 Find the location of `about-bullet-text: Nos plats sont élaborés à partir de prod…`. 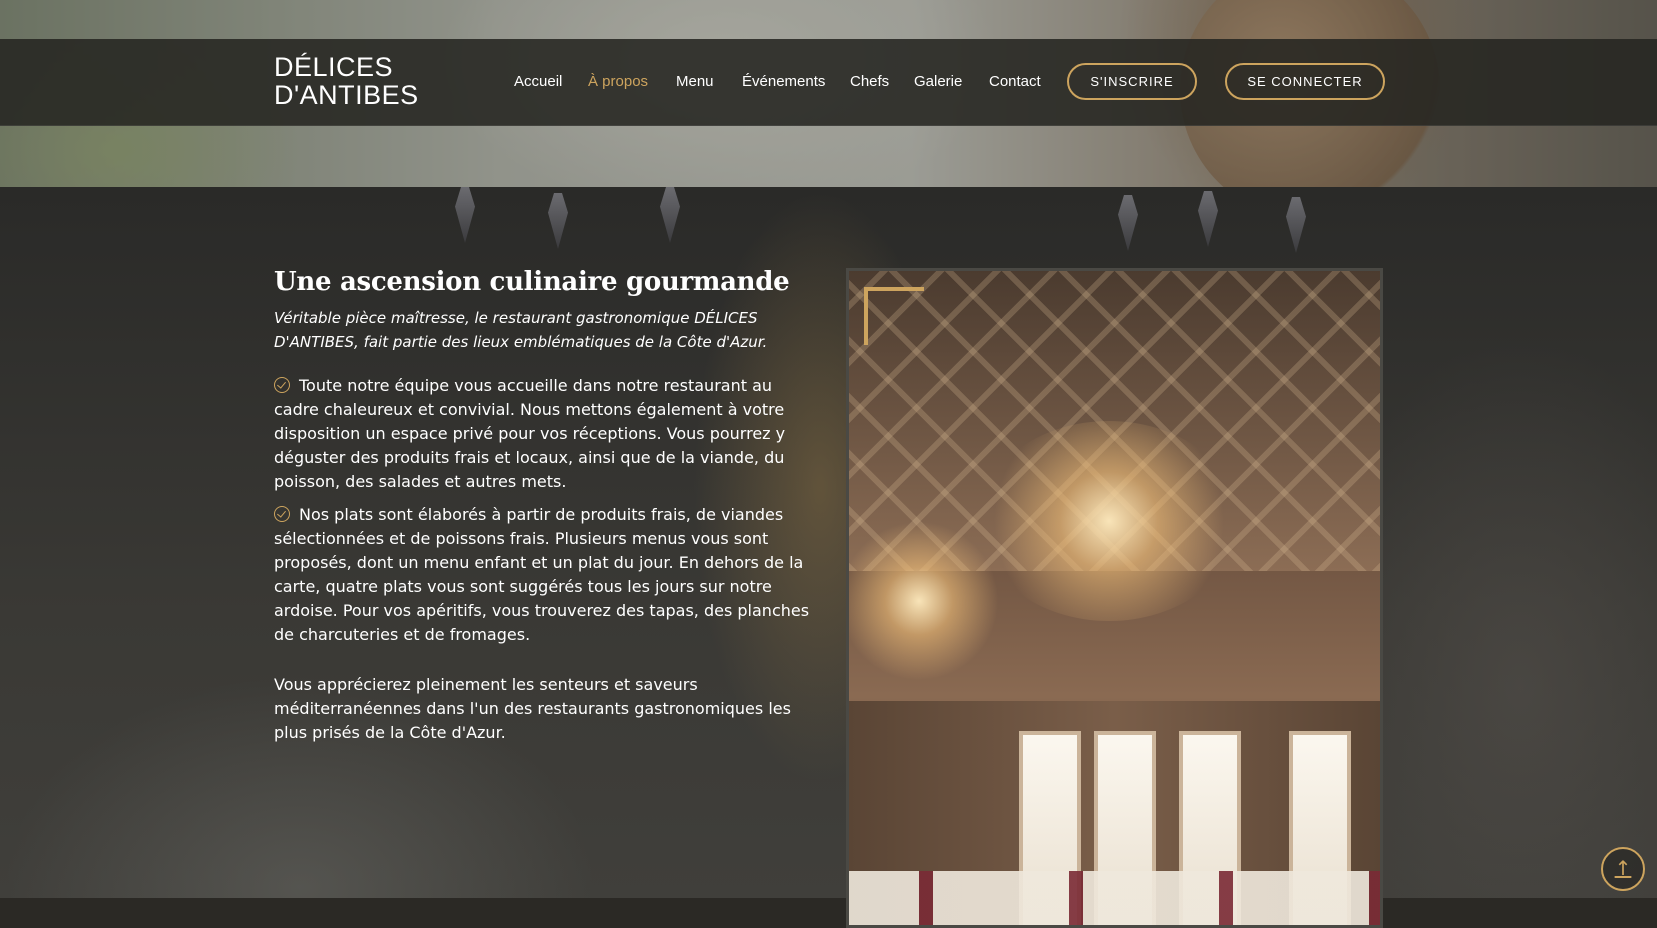

about-bullet-text: Nos plats sont élaborés à partir de prod… is located at coordinates (542, 574).